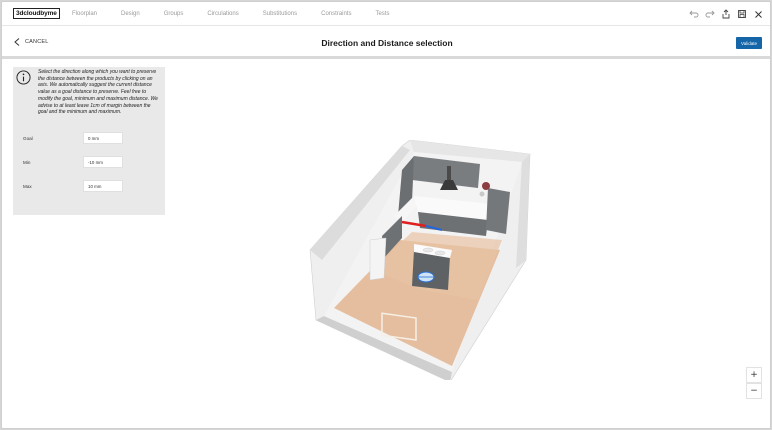 Image resolution: width=772 pixels, height=430 pixels. What do you see at coordinates (749, 43) in the screenshot?
I see `validate-button: Validate` at bounding box center [749, 43].